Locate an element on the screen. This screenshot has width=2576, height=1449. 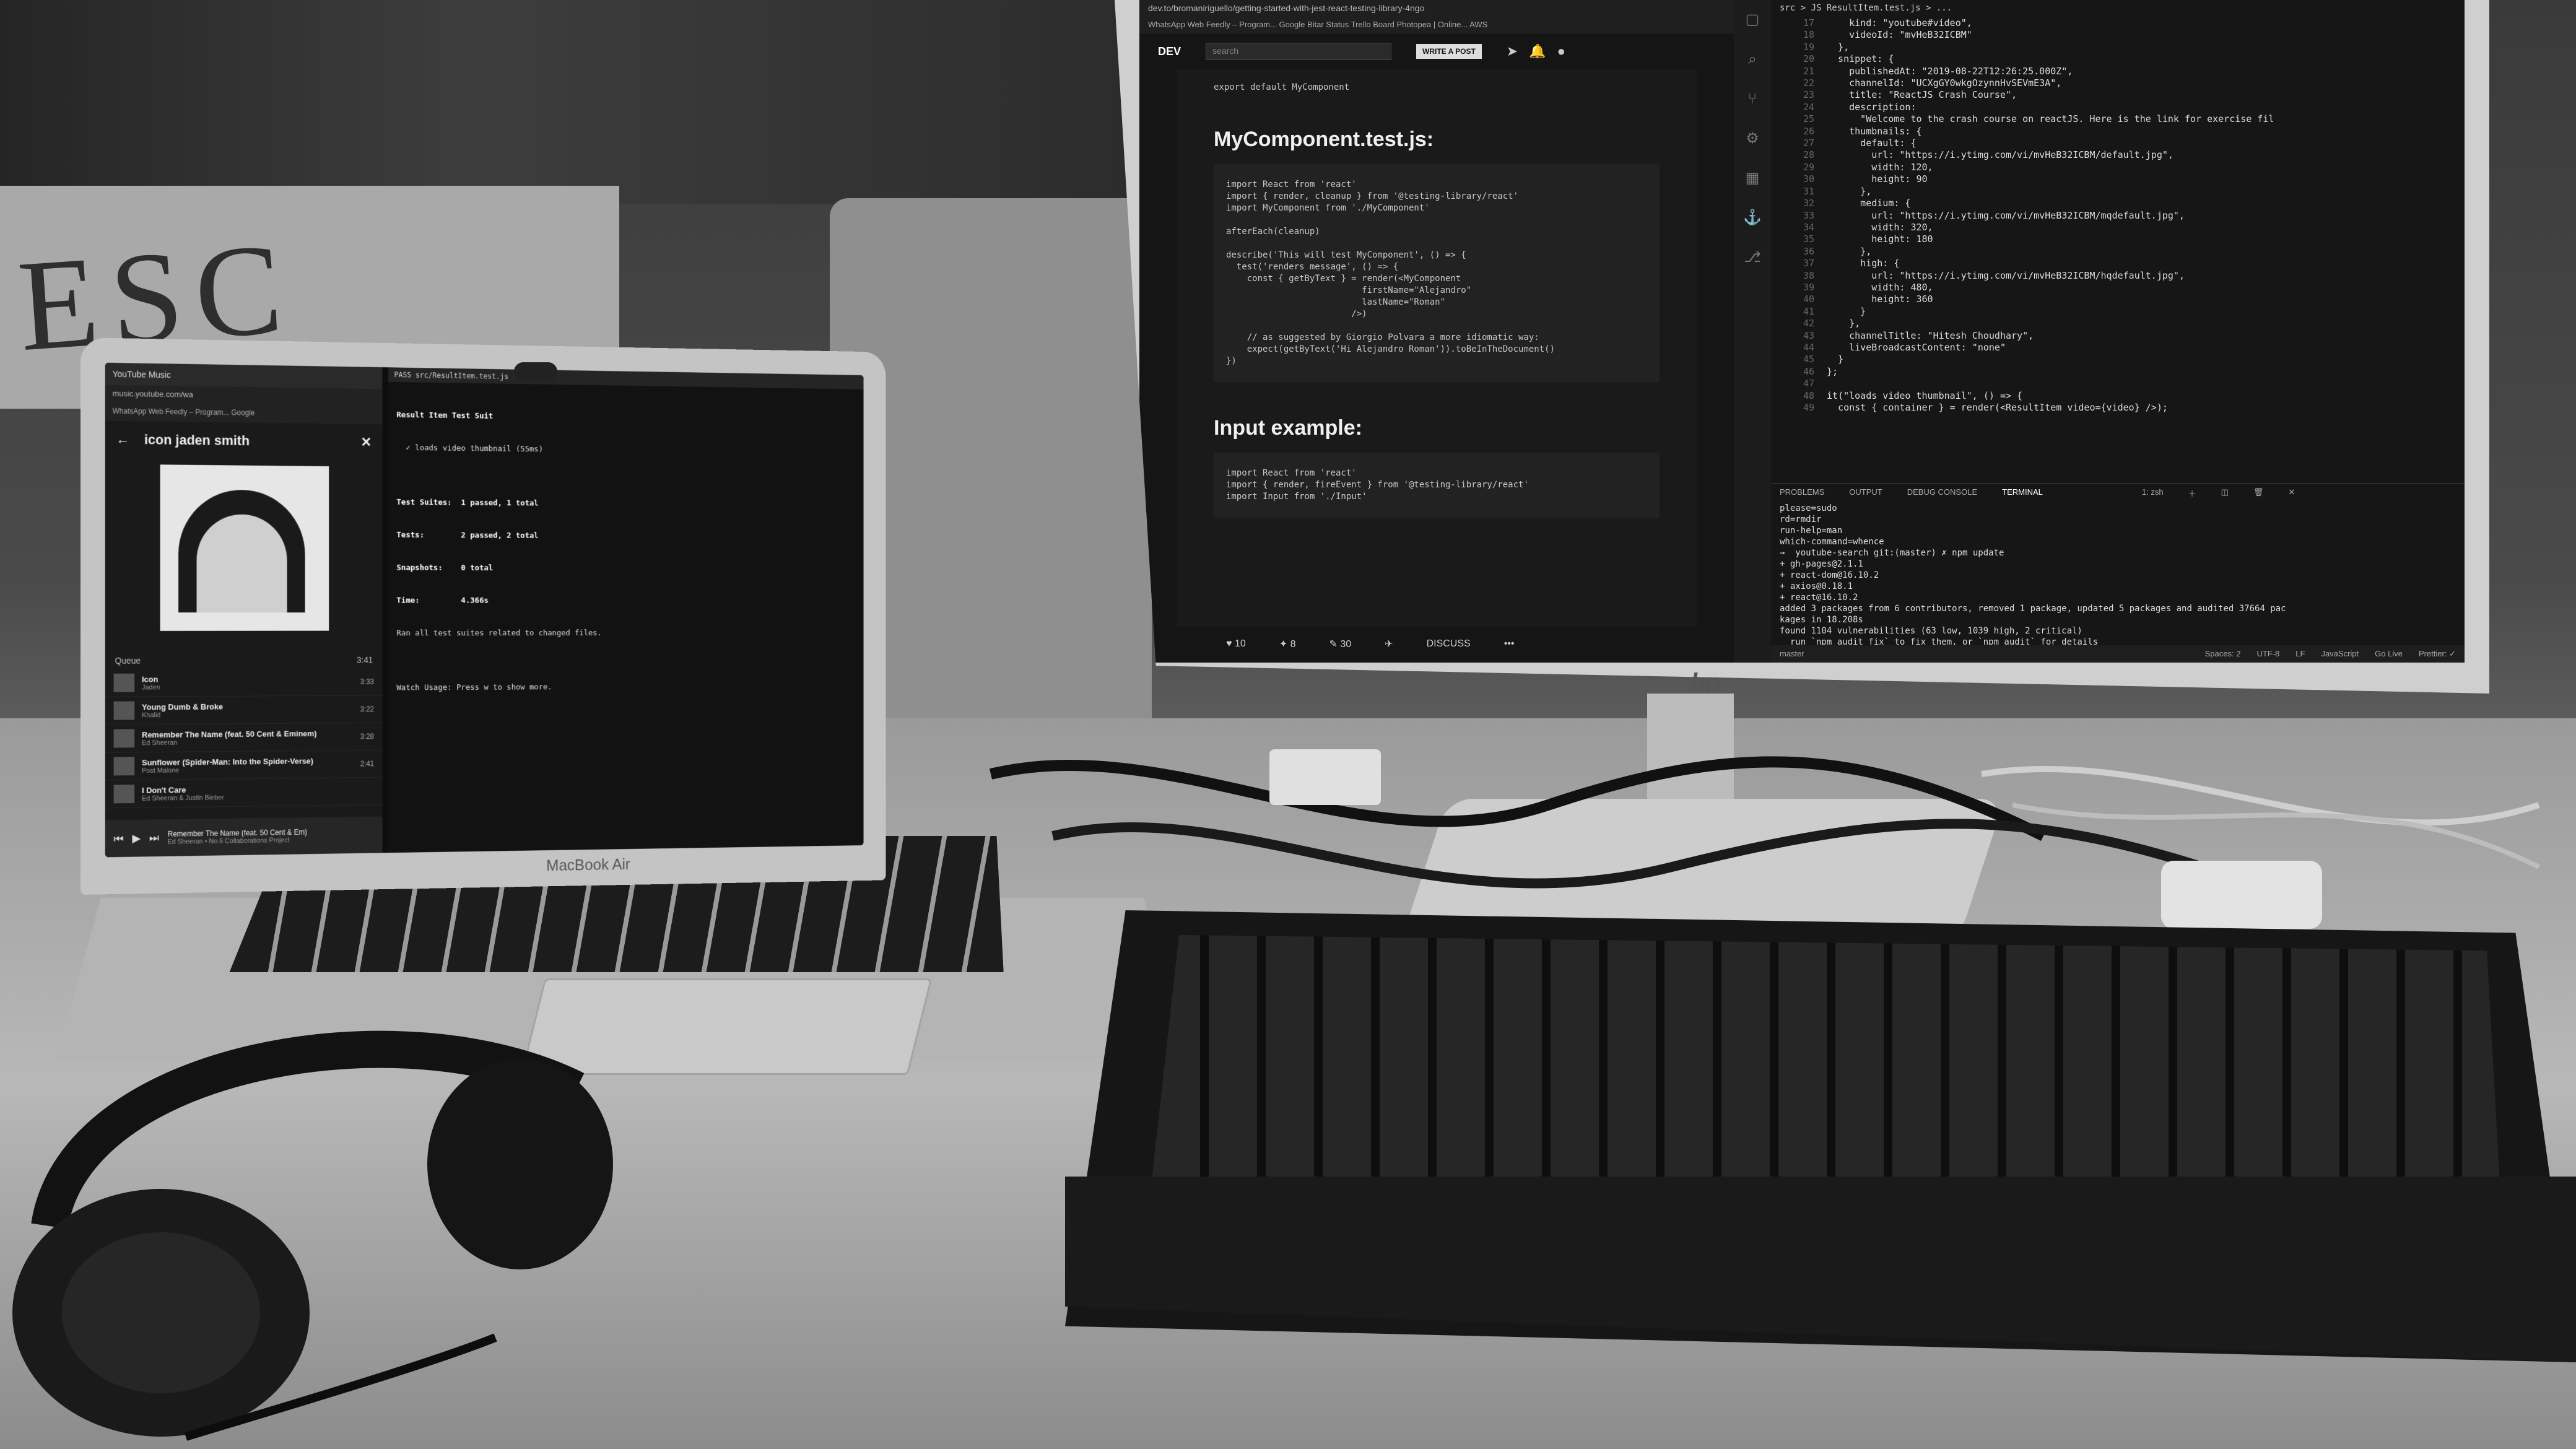
play-icon: ▶ is located at coordinates (136, 838).